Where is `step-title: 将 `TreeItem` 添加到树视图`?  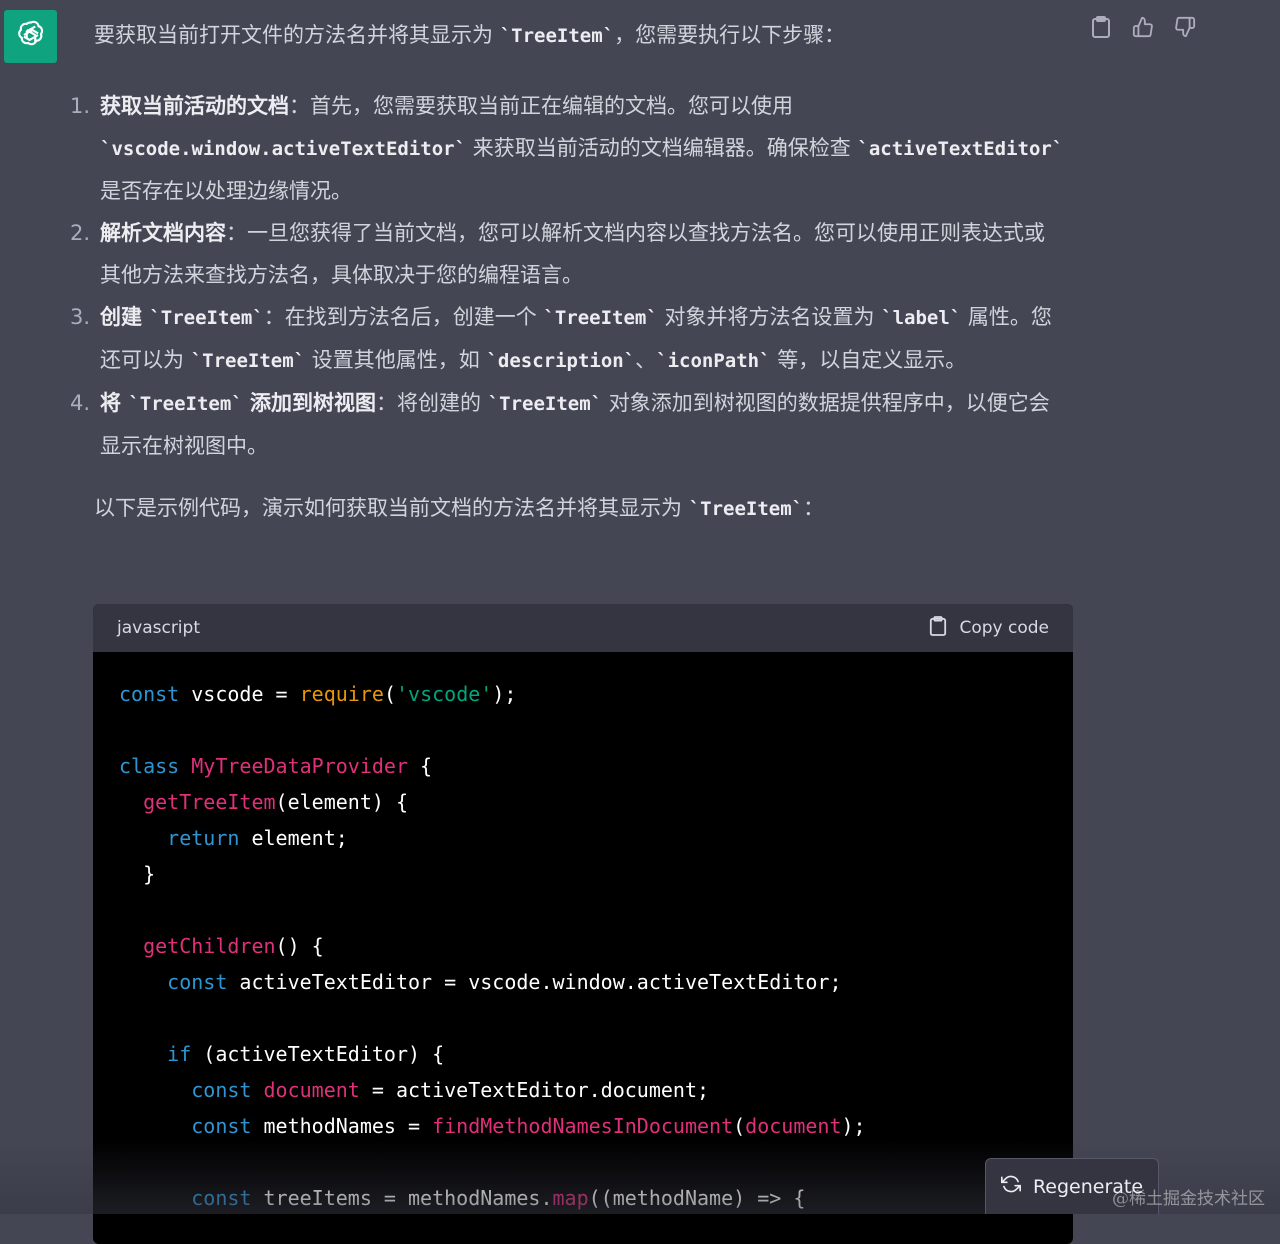
step-title: 将 `TreeItem` 添加到树视图 is located at coordinates (238, 403).